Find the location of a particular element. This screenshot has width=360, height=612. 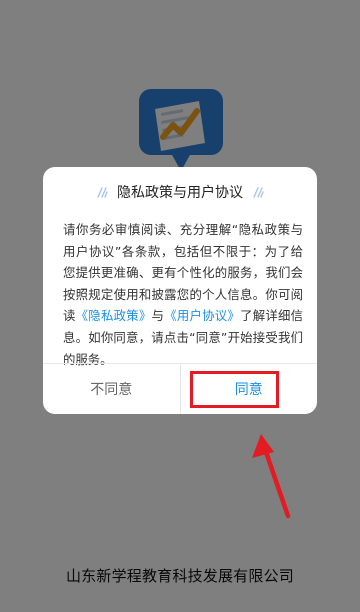

sparkle-right-icon is located at coordinates (258, 192).